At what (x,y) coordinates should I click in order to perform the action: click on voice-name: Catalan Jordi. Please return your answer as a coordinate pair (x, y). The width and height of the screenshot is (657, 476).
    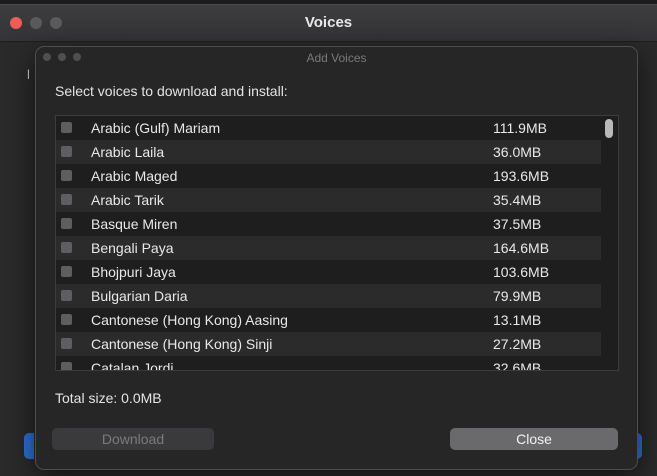
    Looking at the image, I should click on (132, 365).